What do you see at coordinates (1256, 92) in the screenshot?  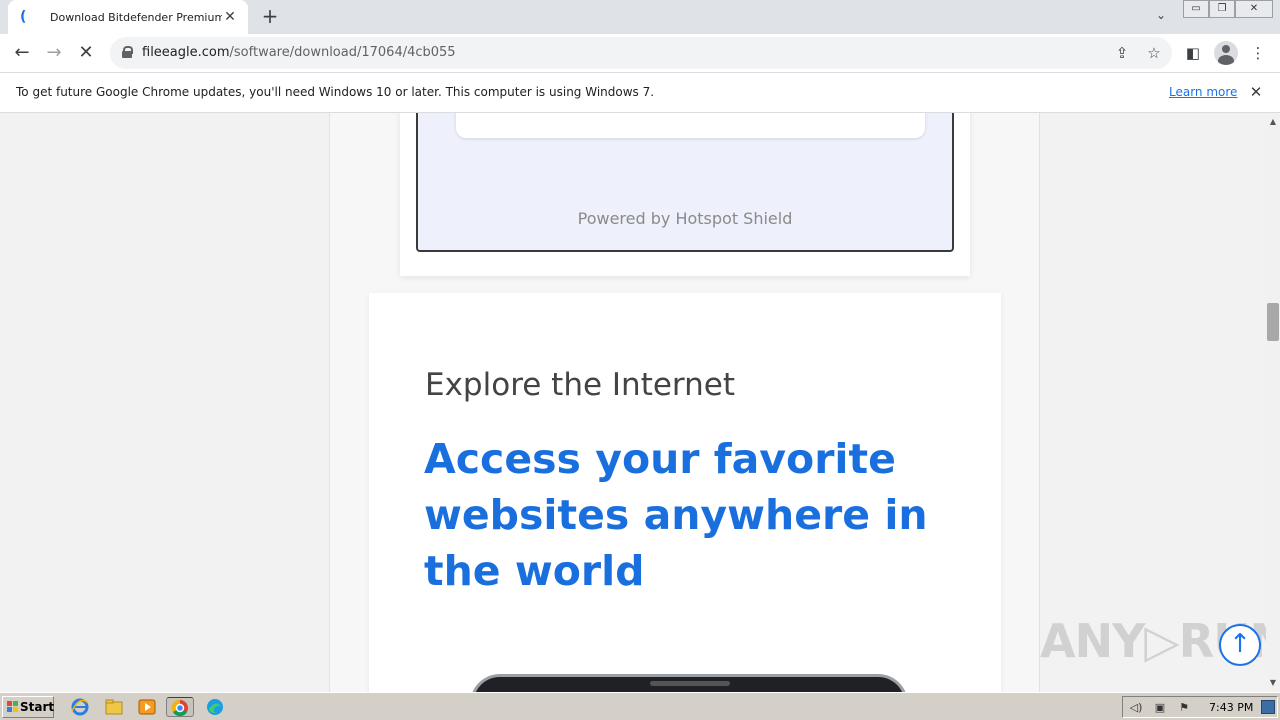 I see `infobar-close-icon: ✕` at bounding box center [1256, 92].